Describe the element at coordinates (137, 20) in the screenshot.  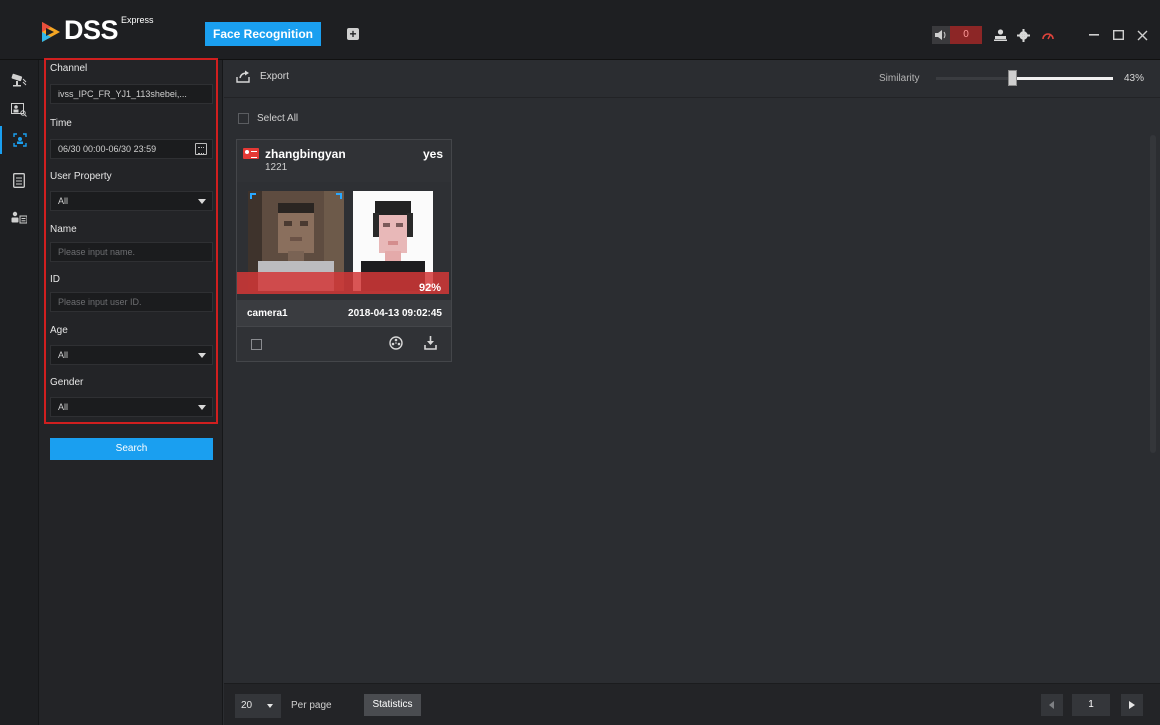
I see `app-brand-edition: Express` at that location.